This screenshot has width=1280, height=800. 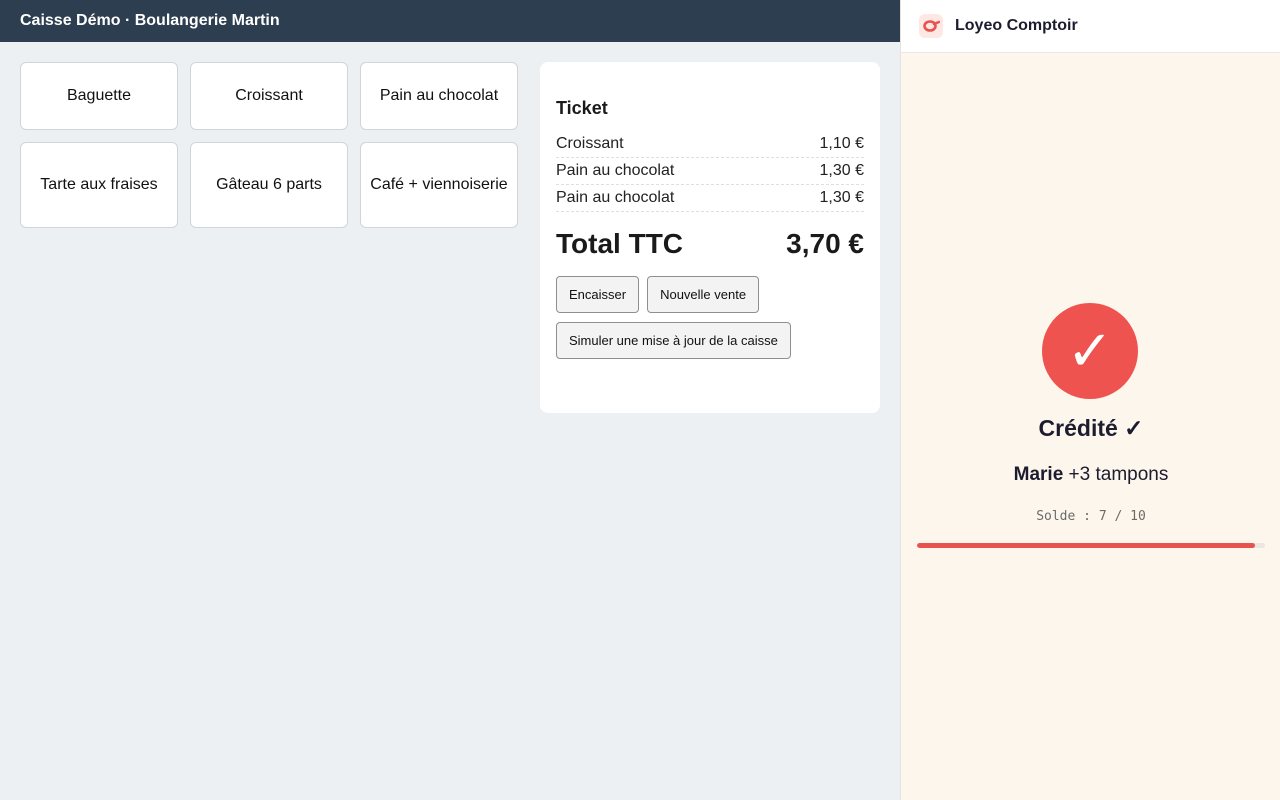 What do you see at coordinates (1090, 26) in the screenshot?
I see `loyalty-header: Loyeo Comptoir` at bounding box center [1090, 26].